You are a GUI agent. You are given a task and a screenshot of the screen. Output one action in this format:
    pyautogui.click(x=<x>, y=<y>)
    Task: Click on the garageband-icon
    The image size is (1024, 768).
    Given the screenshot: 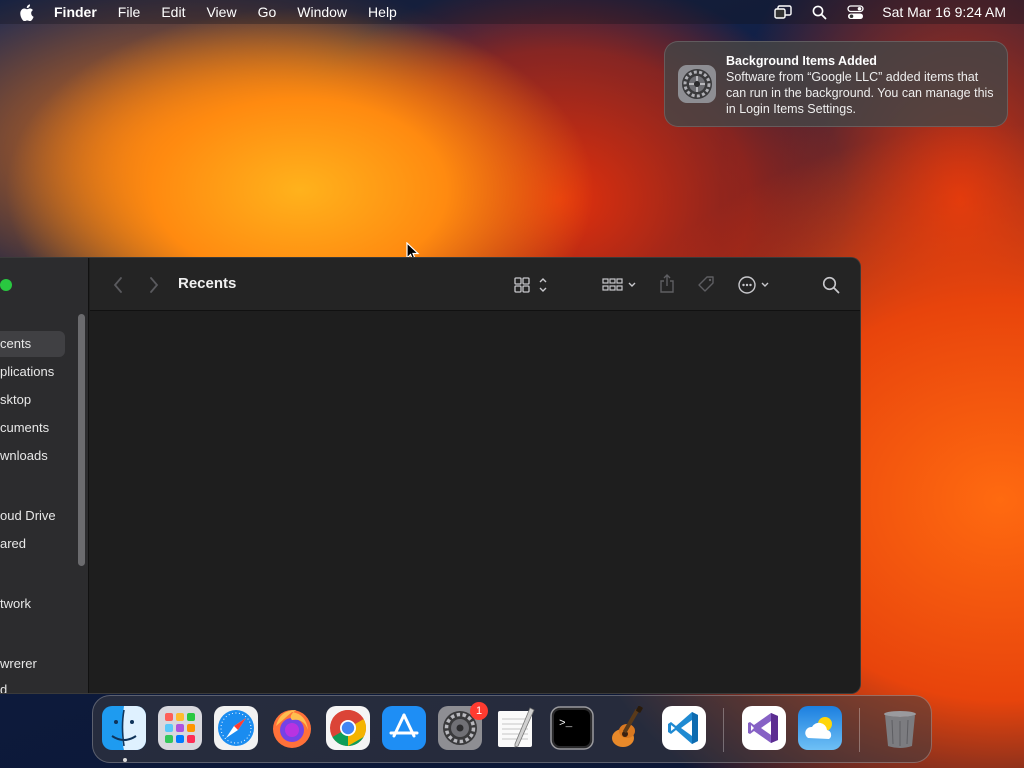 What is the action you would take?
    pyautogui.click(x=627, y=726)
    